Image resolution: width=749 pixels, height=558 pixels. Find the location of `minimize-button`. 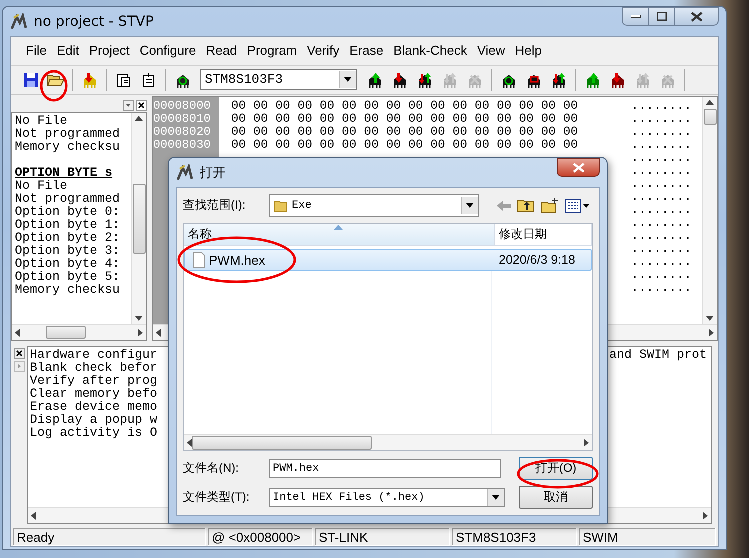

minimize-button is located at coordinates (635, 16).